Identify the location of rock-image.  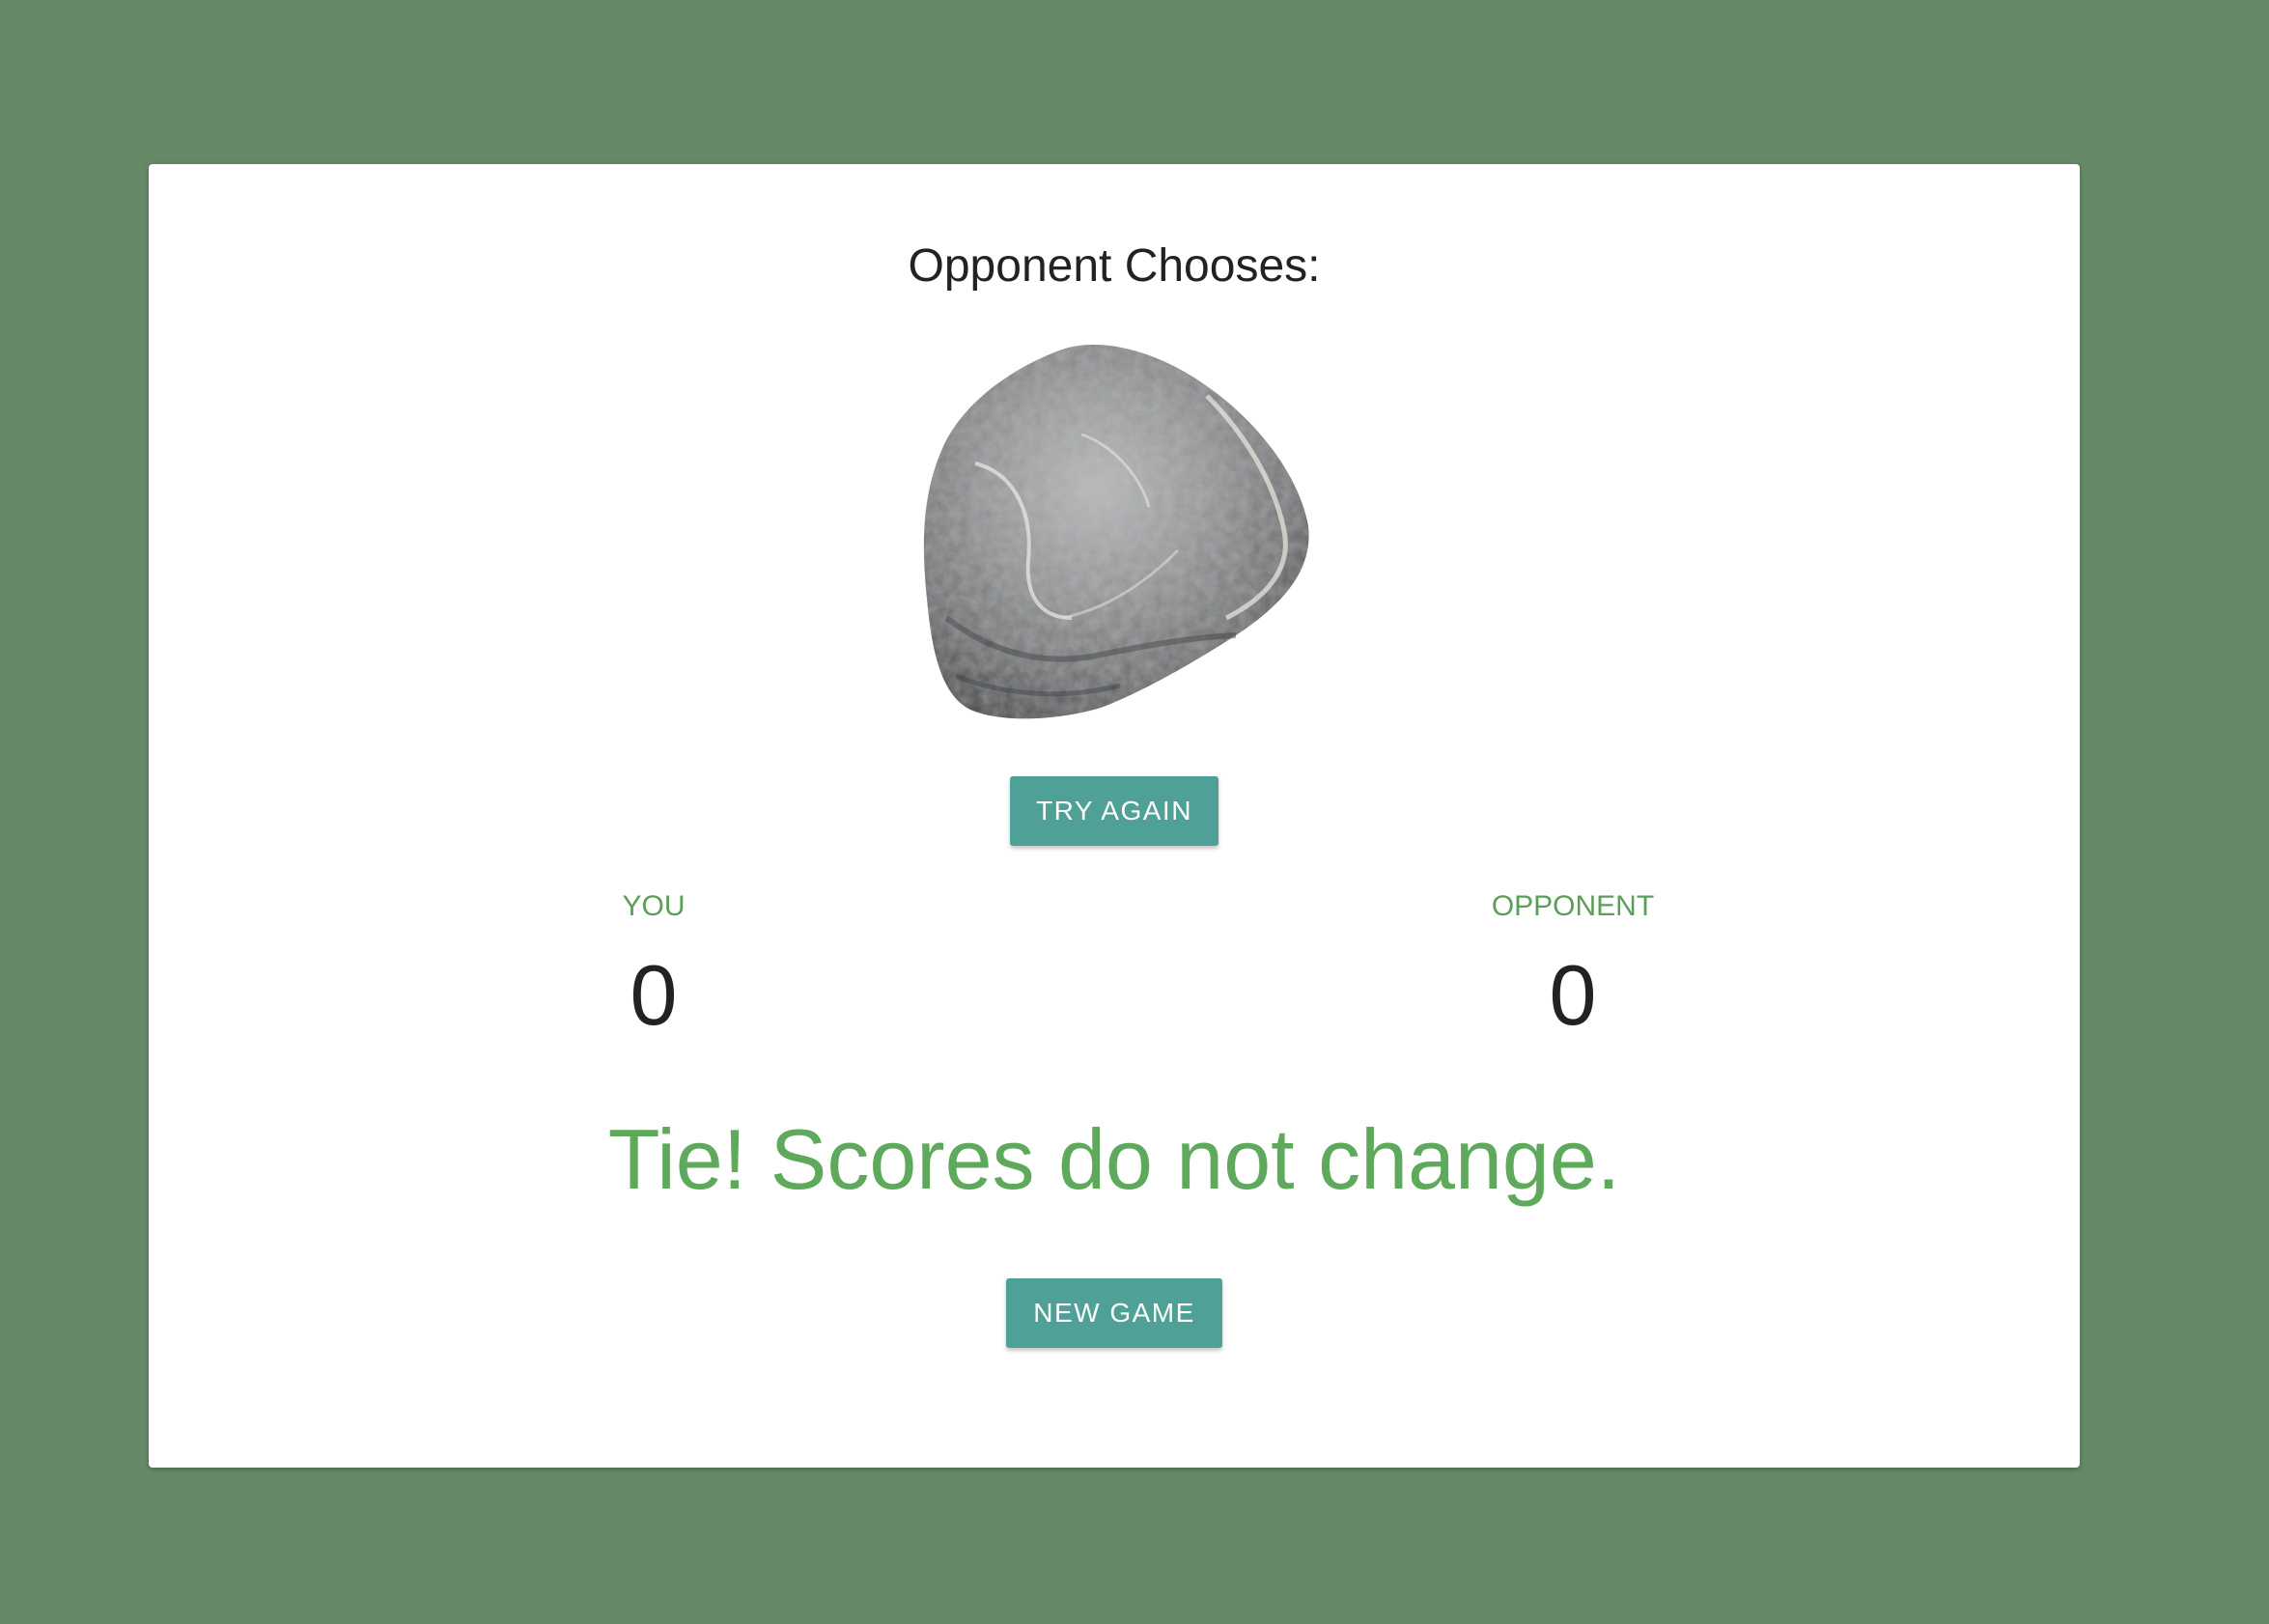
(1116, 531).